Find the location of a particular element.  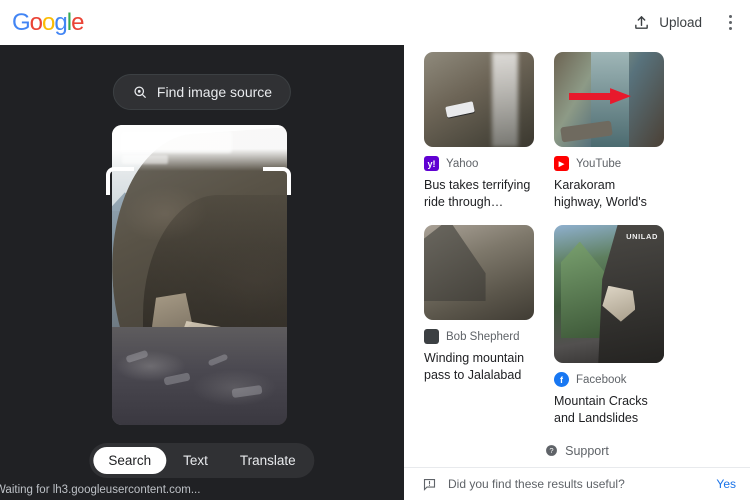

result-source: Bob Shepherd is located at coordinates (479, 336).